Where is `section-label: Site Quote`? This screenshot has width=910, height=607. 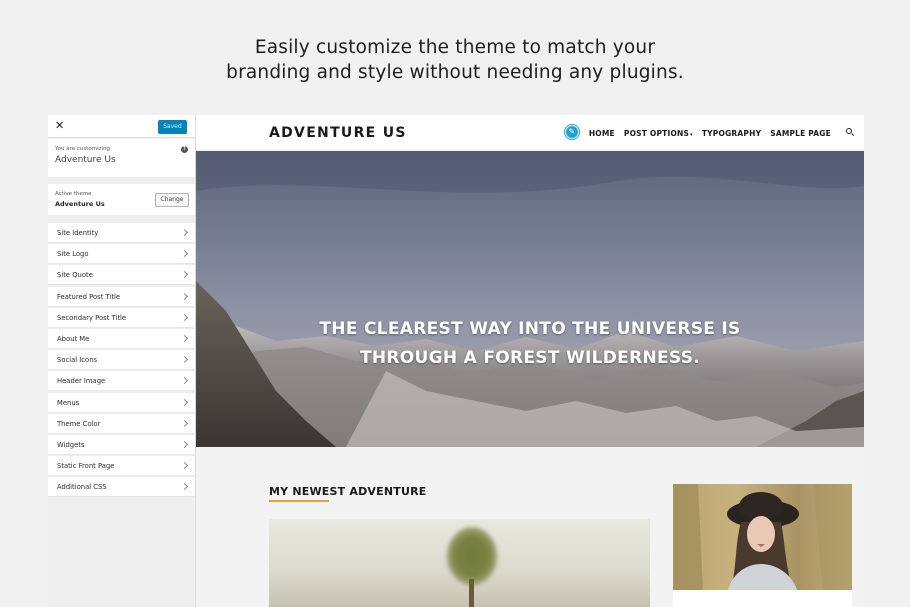 section-label: Site Quote is located at coordinates (75, 275).